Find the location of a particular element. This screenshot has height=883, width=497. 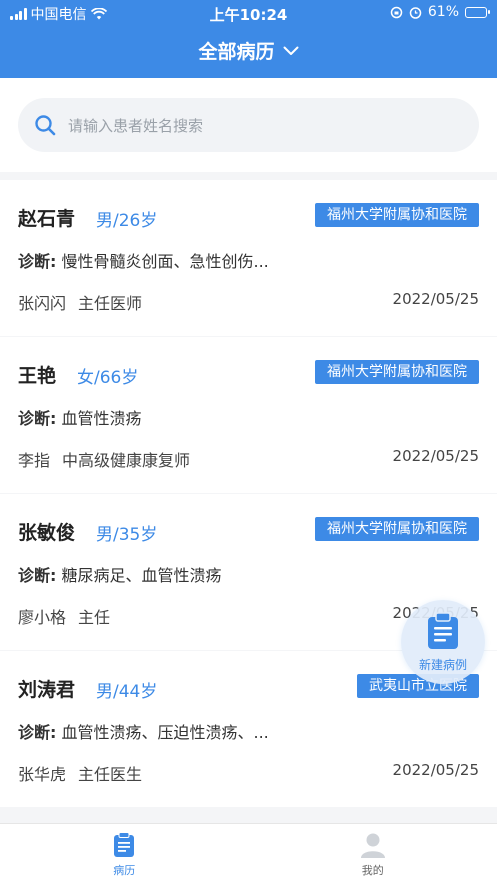

doctor-title: 主任 is located at coordinates (94, 617).